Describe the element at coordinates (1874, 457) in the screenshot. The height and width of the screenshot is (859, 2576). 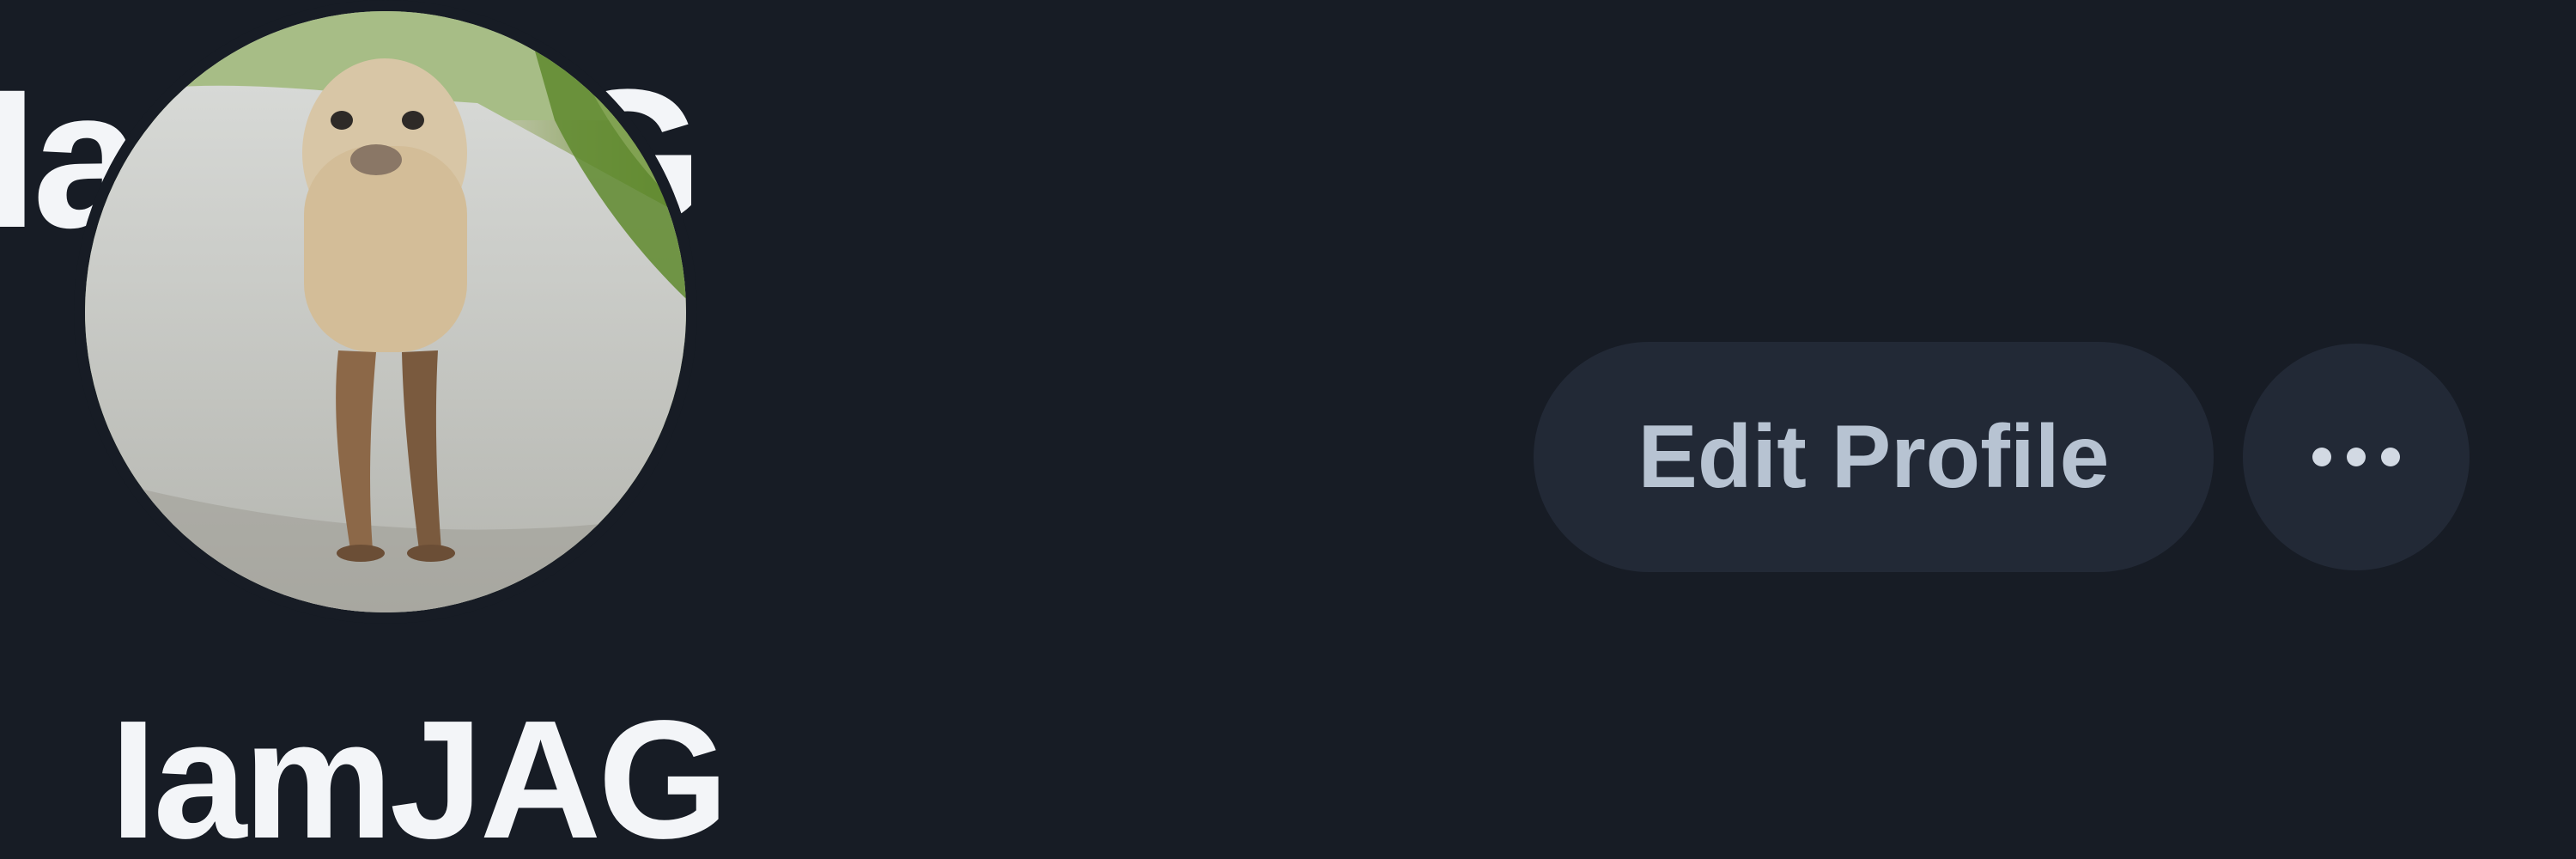
I see `edit-profile-button: Edit Profile` at that location.